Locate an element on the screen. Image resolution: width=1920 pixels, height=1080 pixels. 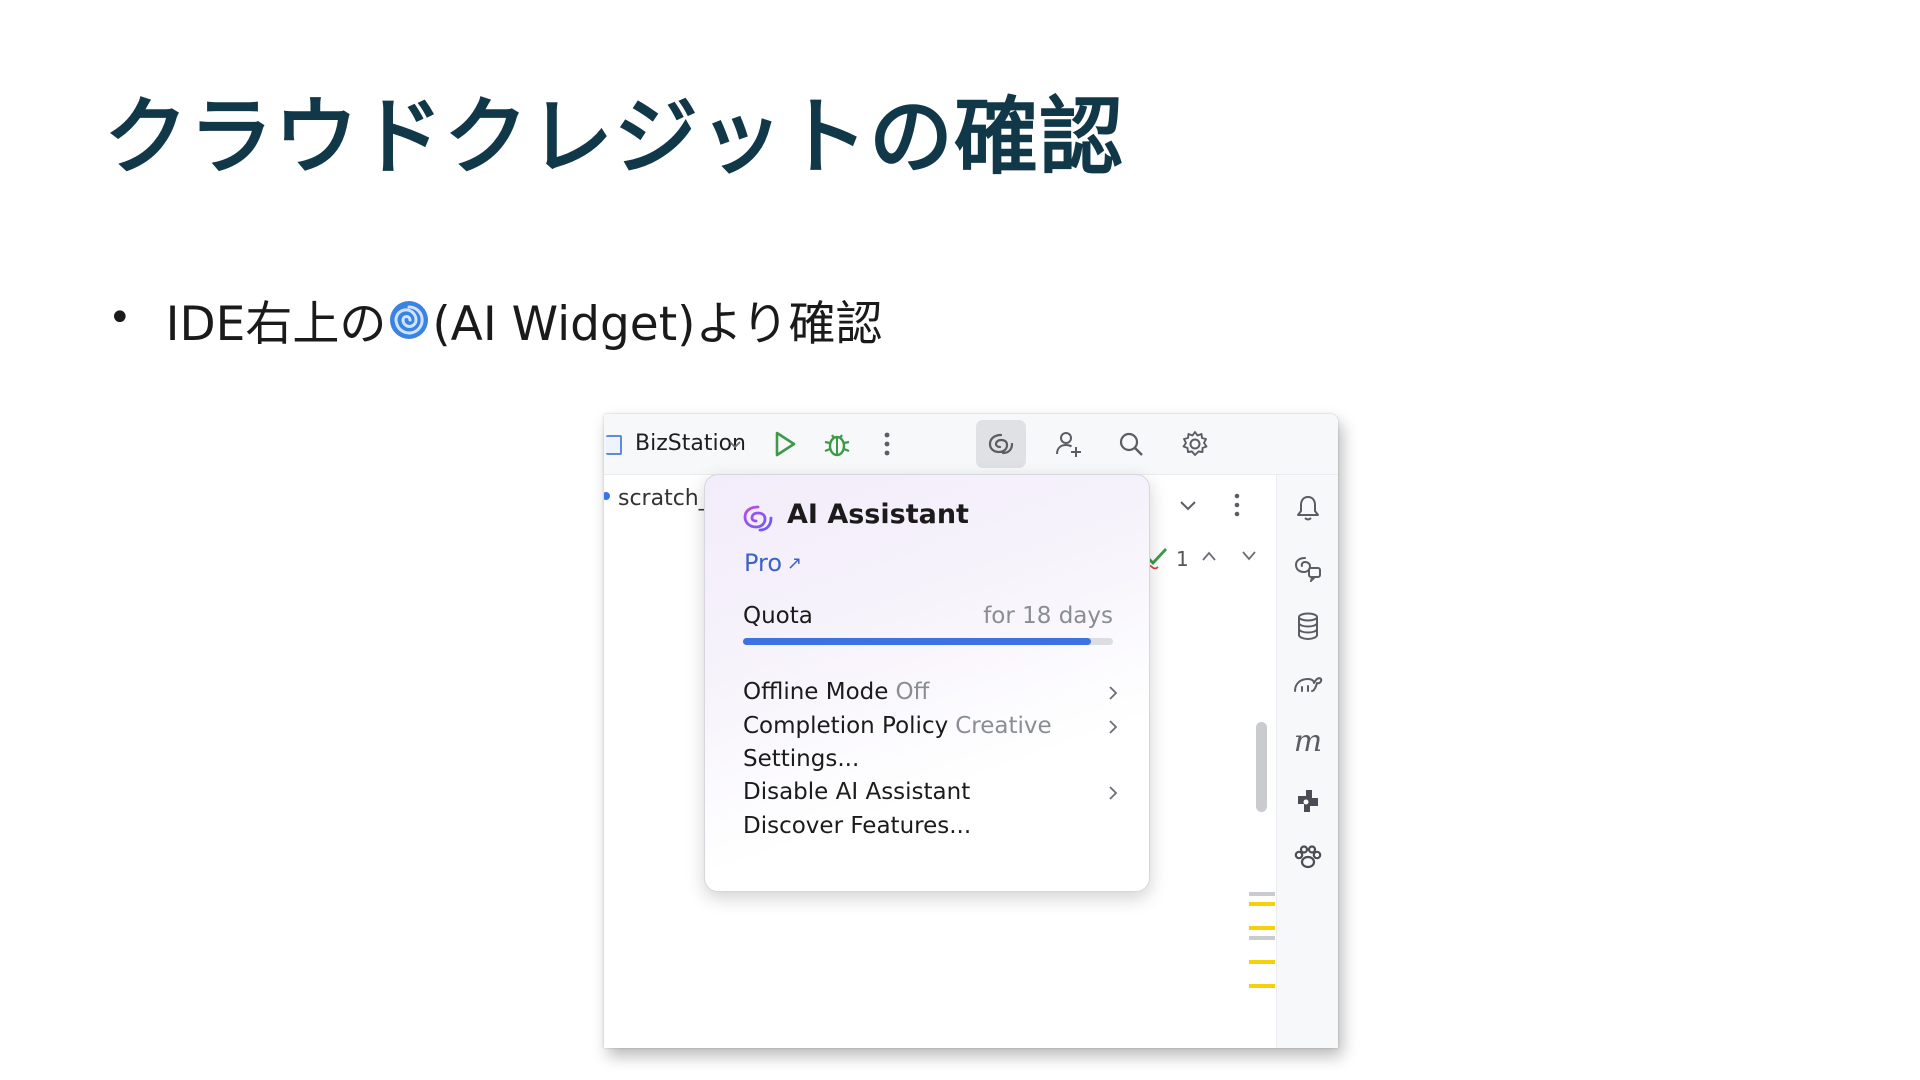
menu-item-offline-mode: Offline Mode Off is located at coordinates (928, 692).